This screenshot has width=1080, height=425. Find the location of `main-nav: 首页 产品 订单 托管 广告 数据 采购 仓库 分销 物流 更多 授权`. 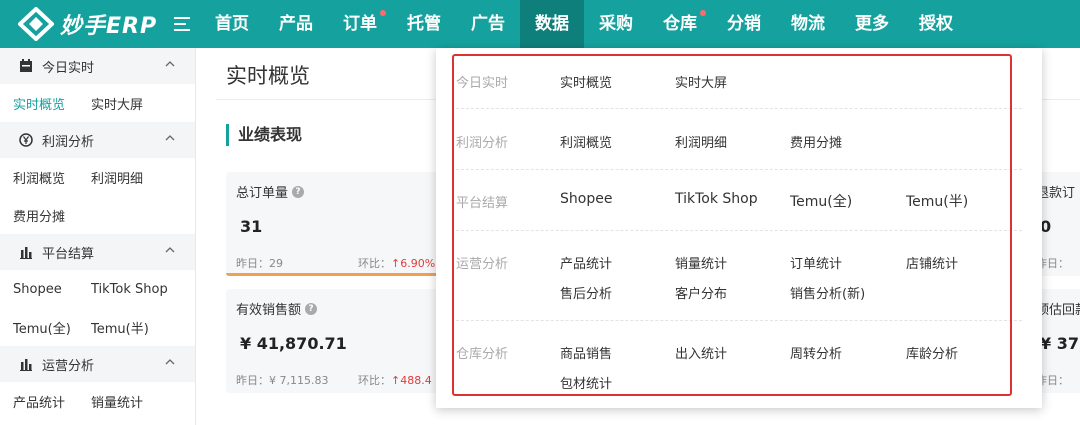

main-nav: 首页 产品 订单 托管 广告 数据 采购 仓库 分销 物流 更多 授权 is located at coordinates (584, 24).